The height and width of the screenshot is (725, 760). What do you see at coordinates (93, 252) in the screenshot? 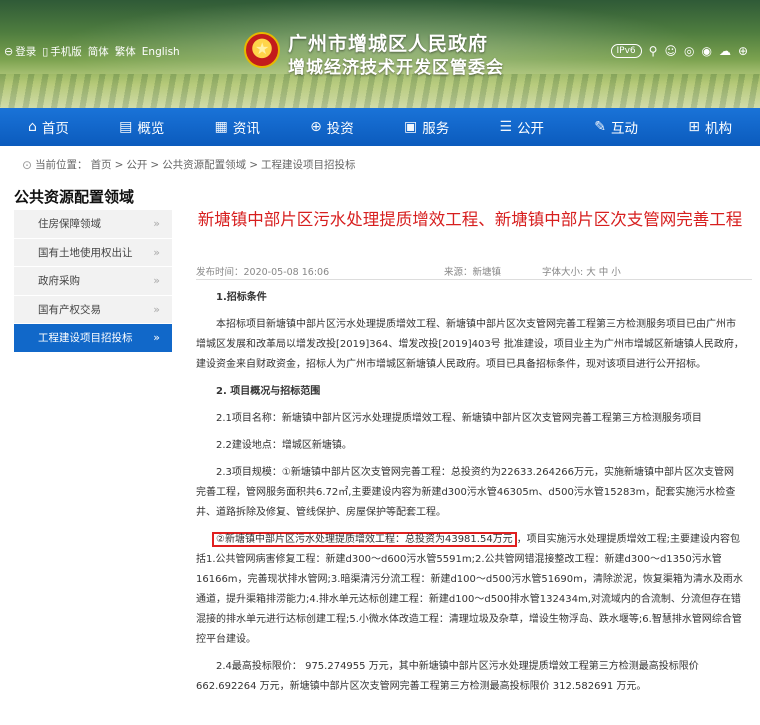
I see `sidebar-item-land-transfer: 国有土地使用权出让»` at bounding box center [93, 252].